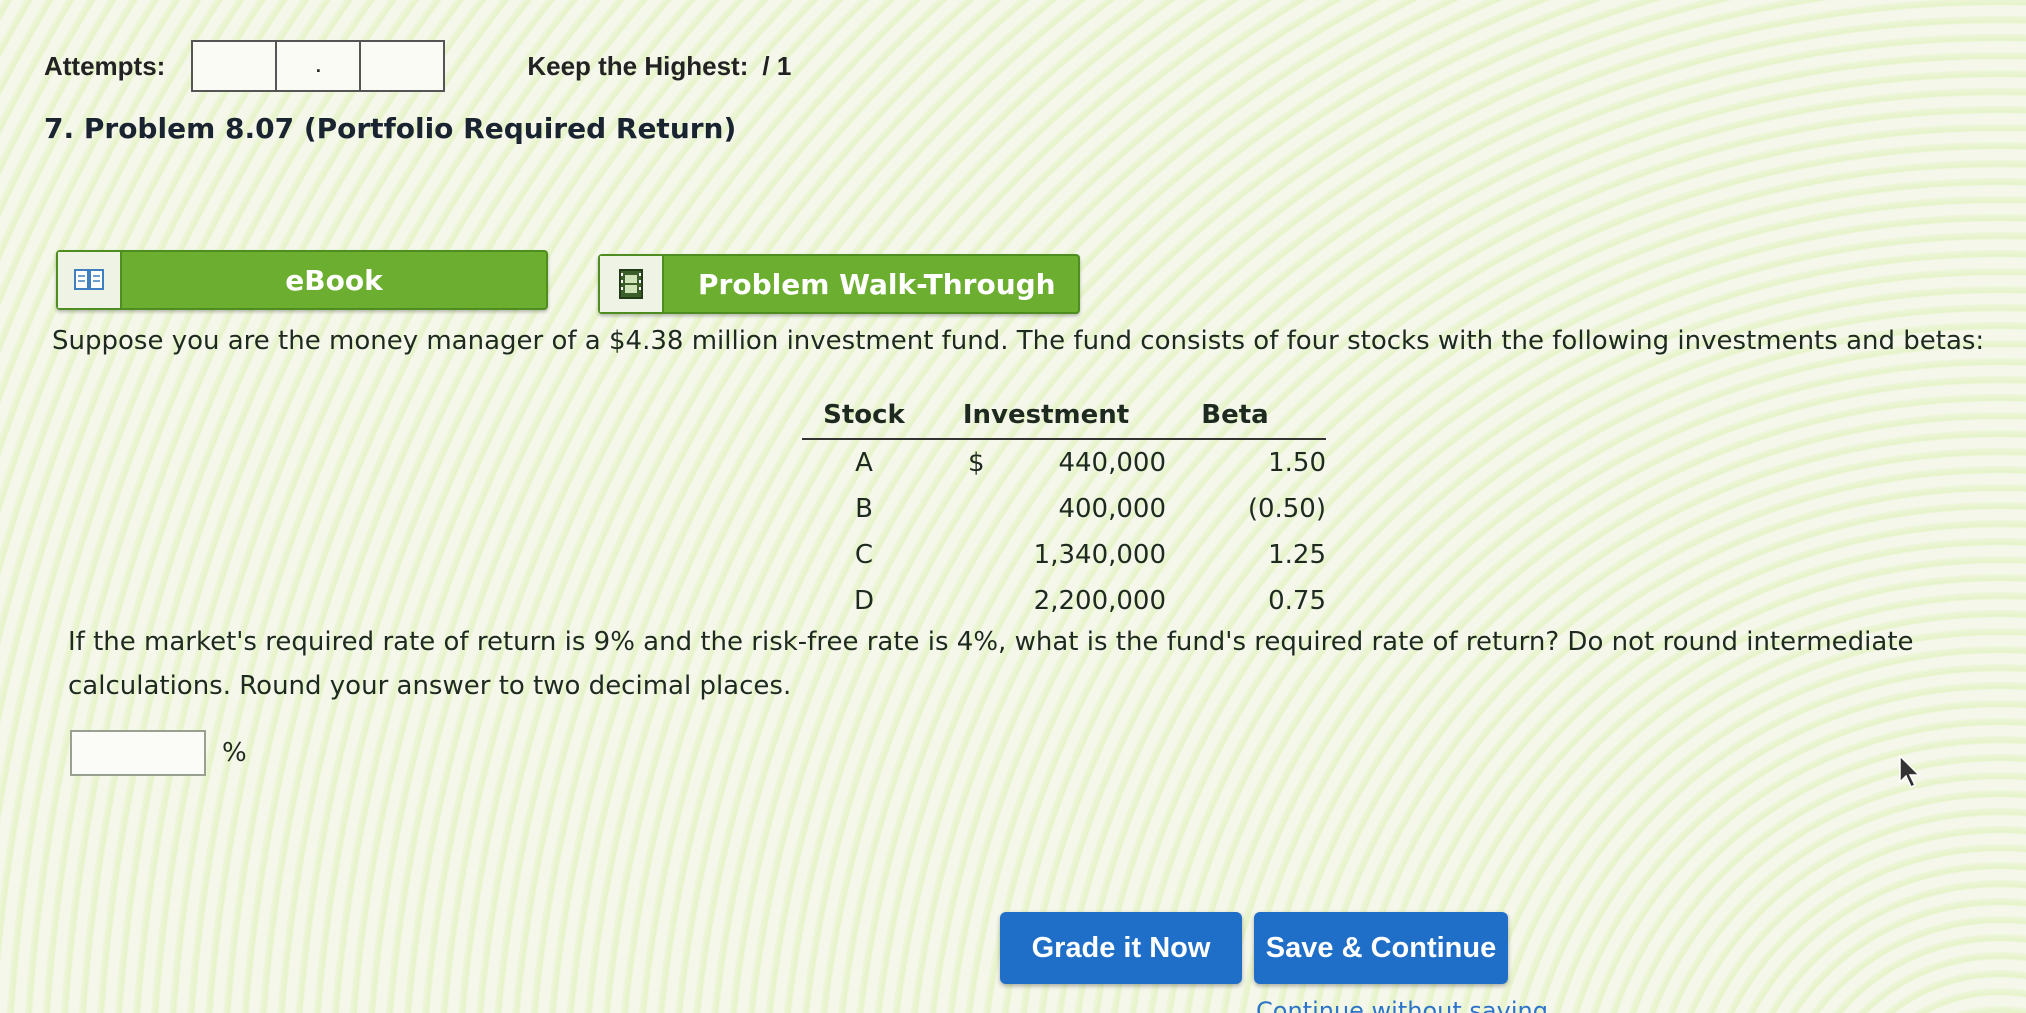  Describe the element at coordinates (1297, 463) in the screenshot. I see `cell-beta: 1.50` at that location.